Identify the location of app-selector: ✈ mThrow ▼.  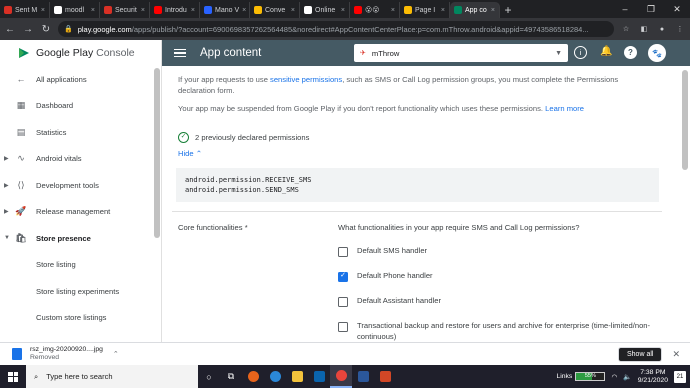
(461, 53).